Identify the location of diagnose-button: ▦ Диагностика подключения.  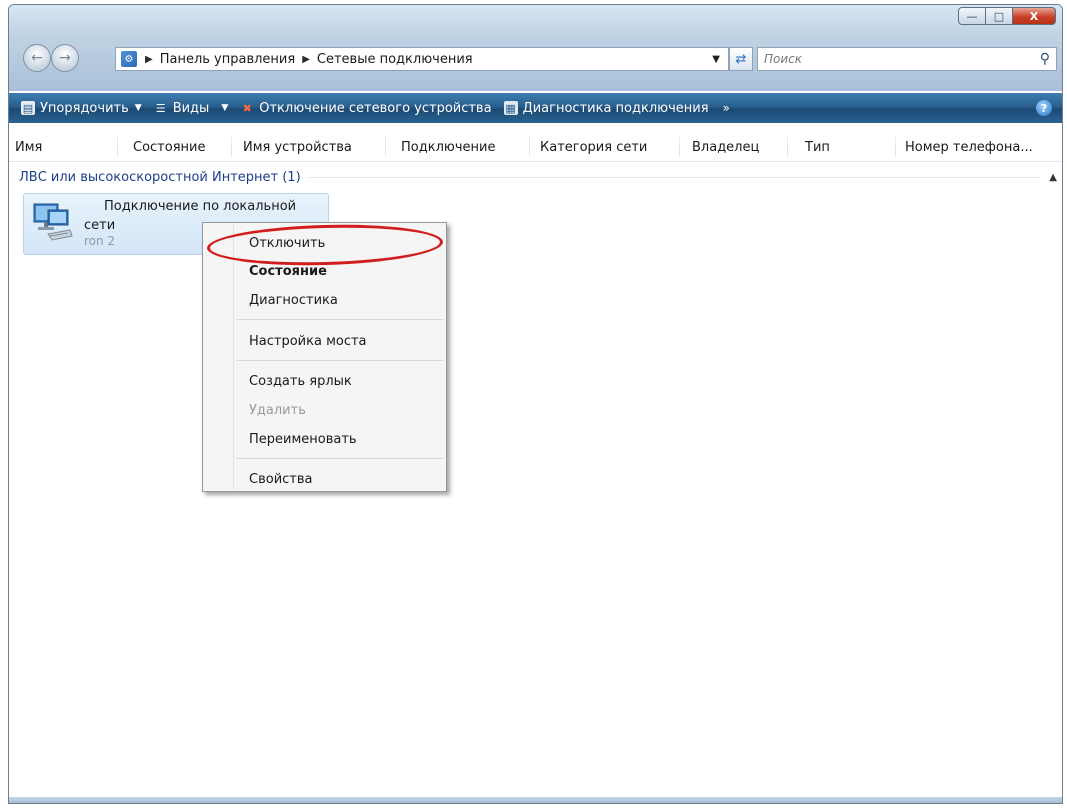
(606, 108).